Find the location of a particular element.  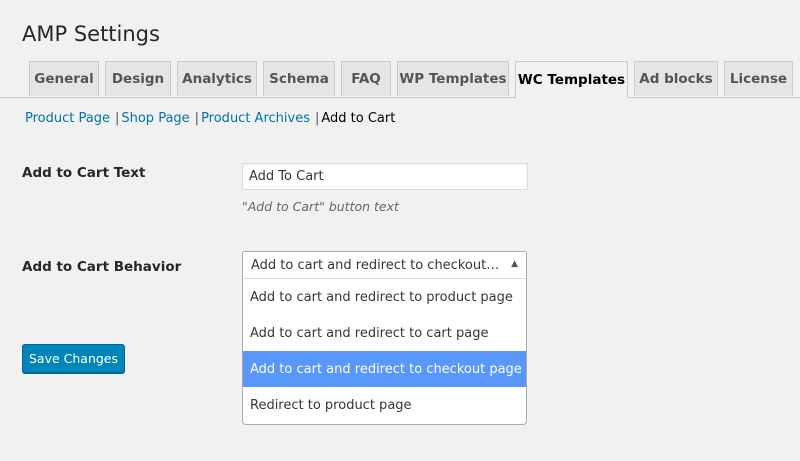

subnav-add-to-cart: Add to Cart is located at coordinates (358, 118).